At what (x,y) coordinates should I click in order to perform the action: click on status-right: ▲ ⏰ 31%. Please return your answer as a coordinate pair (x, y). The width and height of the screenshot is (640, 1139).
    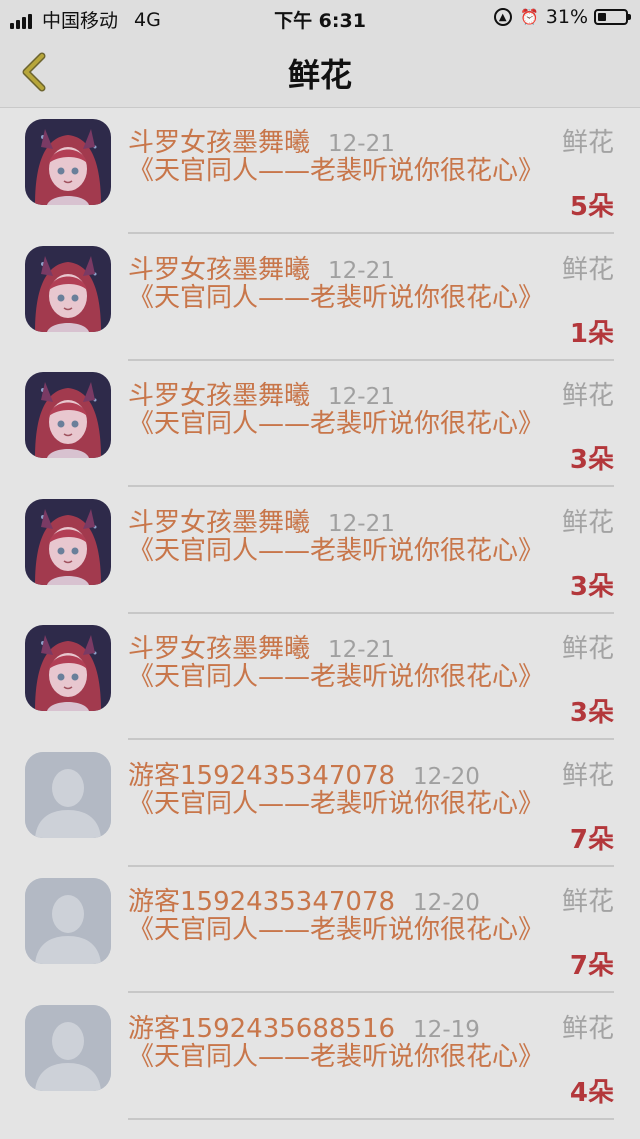
    Looking at the image, I should click on (558, 17).